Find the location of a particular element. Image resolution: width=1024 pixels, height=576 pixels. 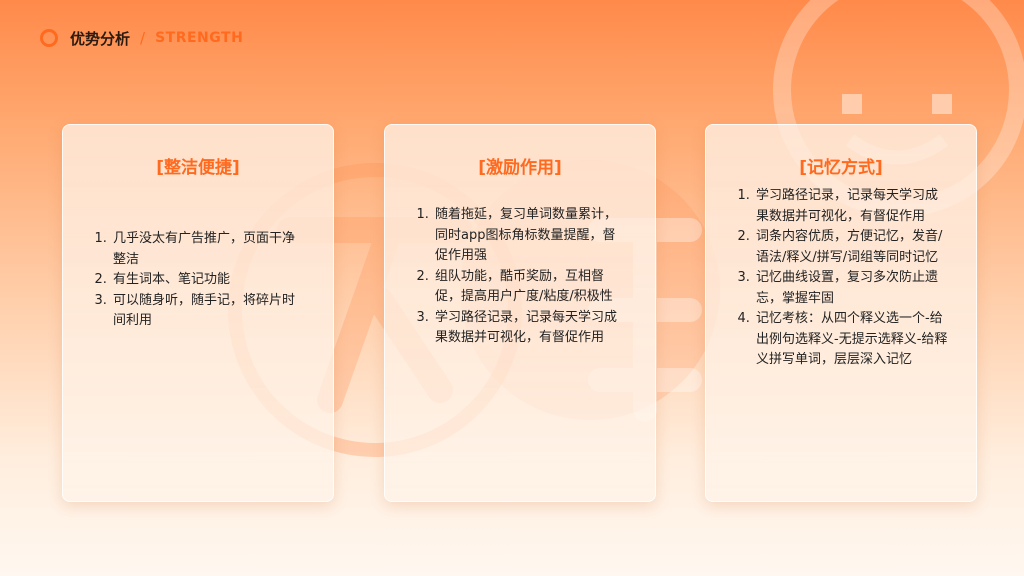

card-heading: [整洁便捷] is located at coordinates (198, 168).